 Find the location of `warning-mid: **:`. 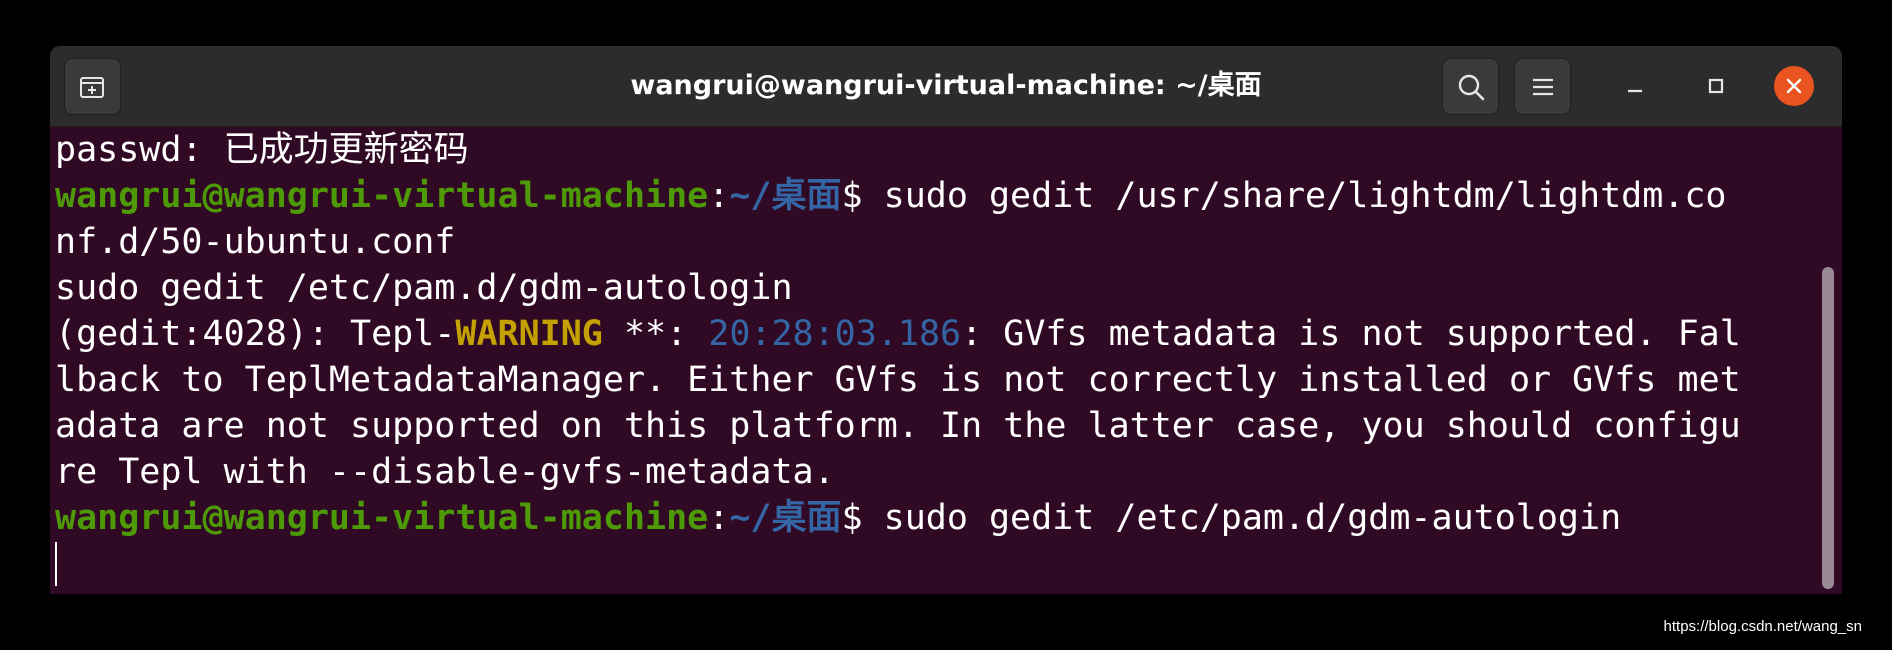

warning-mid: **: is located at coordinates (655, 334).